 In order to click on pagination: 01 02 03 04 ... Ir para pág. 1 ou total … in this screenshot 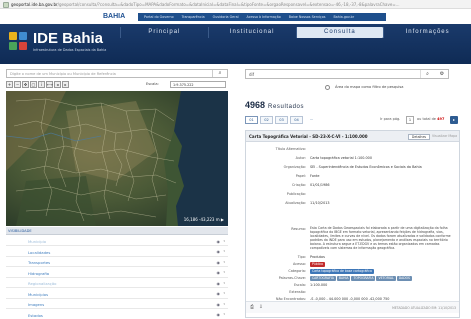, I will do `click(352, 120)`.